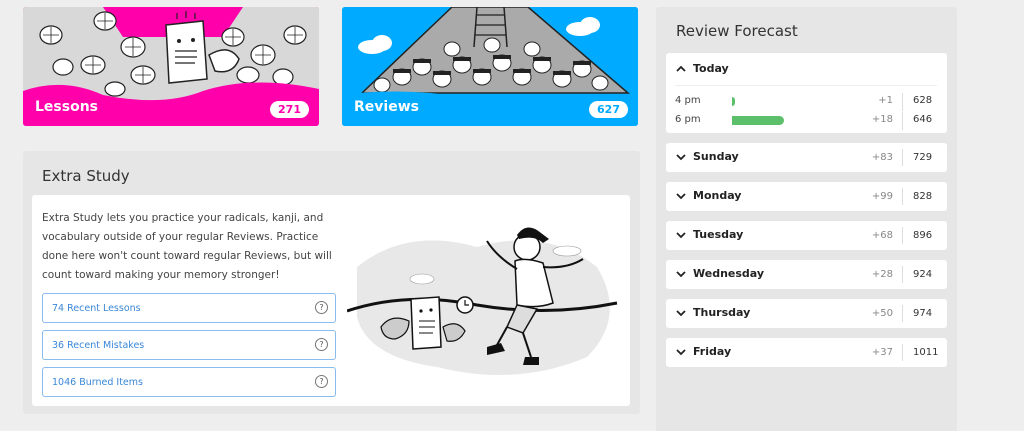  What do you see at coordinates (688, 100) in the screenshot?
I see `hour-label: 4 pm` at bounding box center [688, 100].